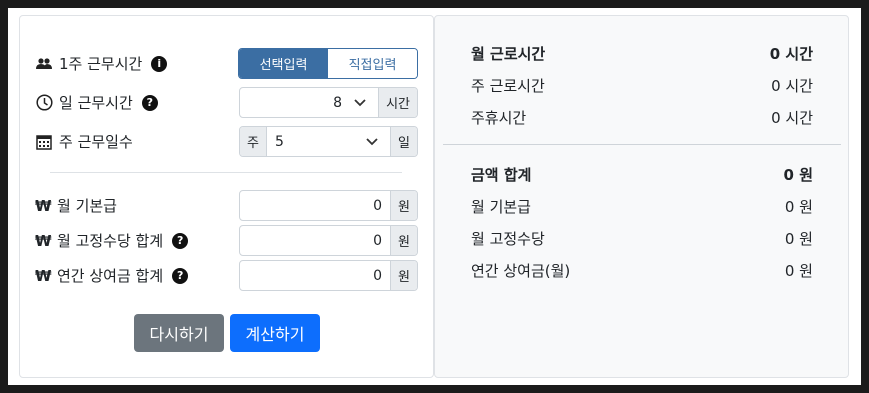 The height and width of the screenshot is (393, 869). What do you see at coordinates (283, 63) in the screenshot?
I see `select-input-option: 선택입력` at bounding box center [283, 63].